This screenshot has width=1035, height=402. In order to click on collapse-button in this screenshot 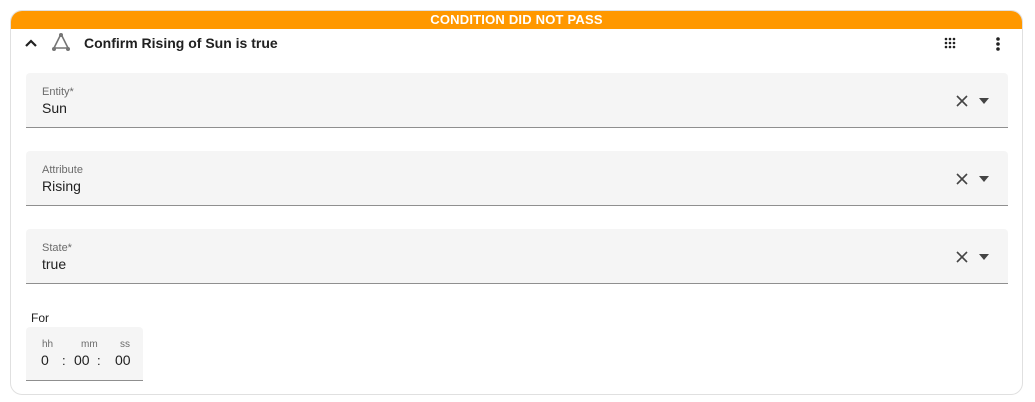, I will do `click(31, 43)`.